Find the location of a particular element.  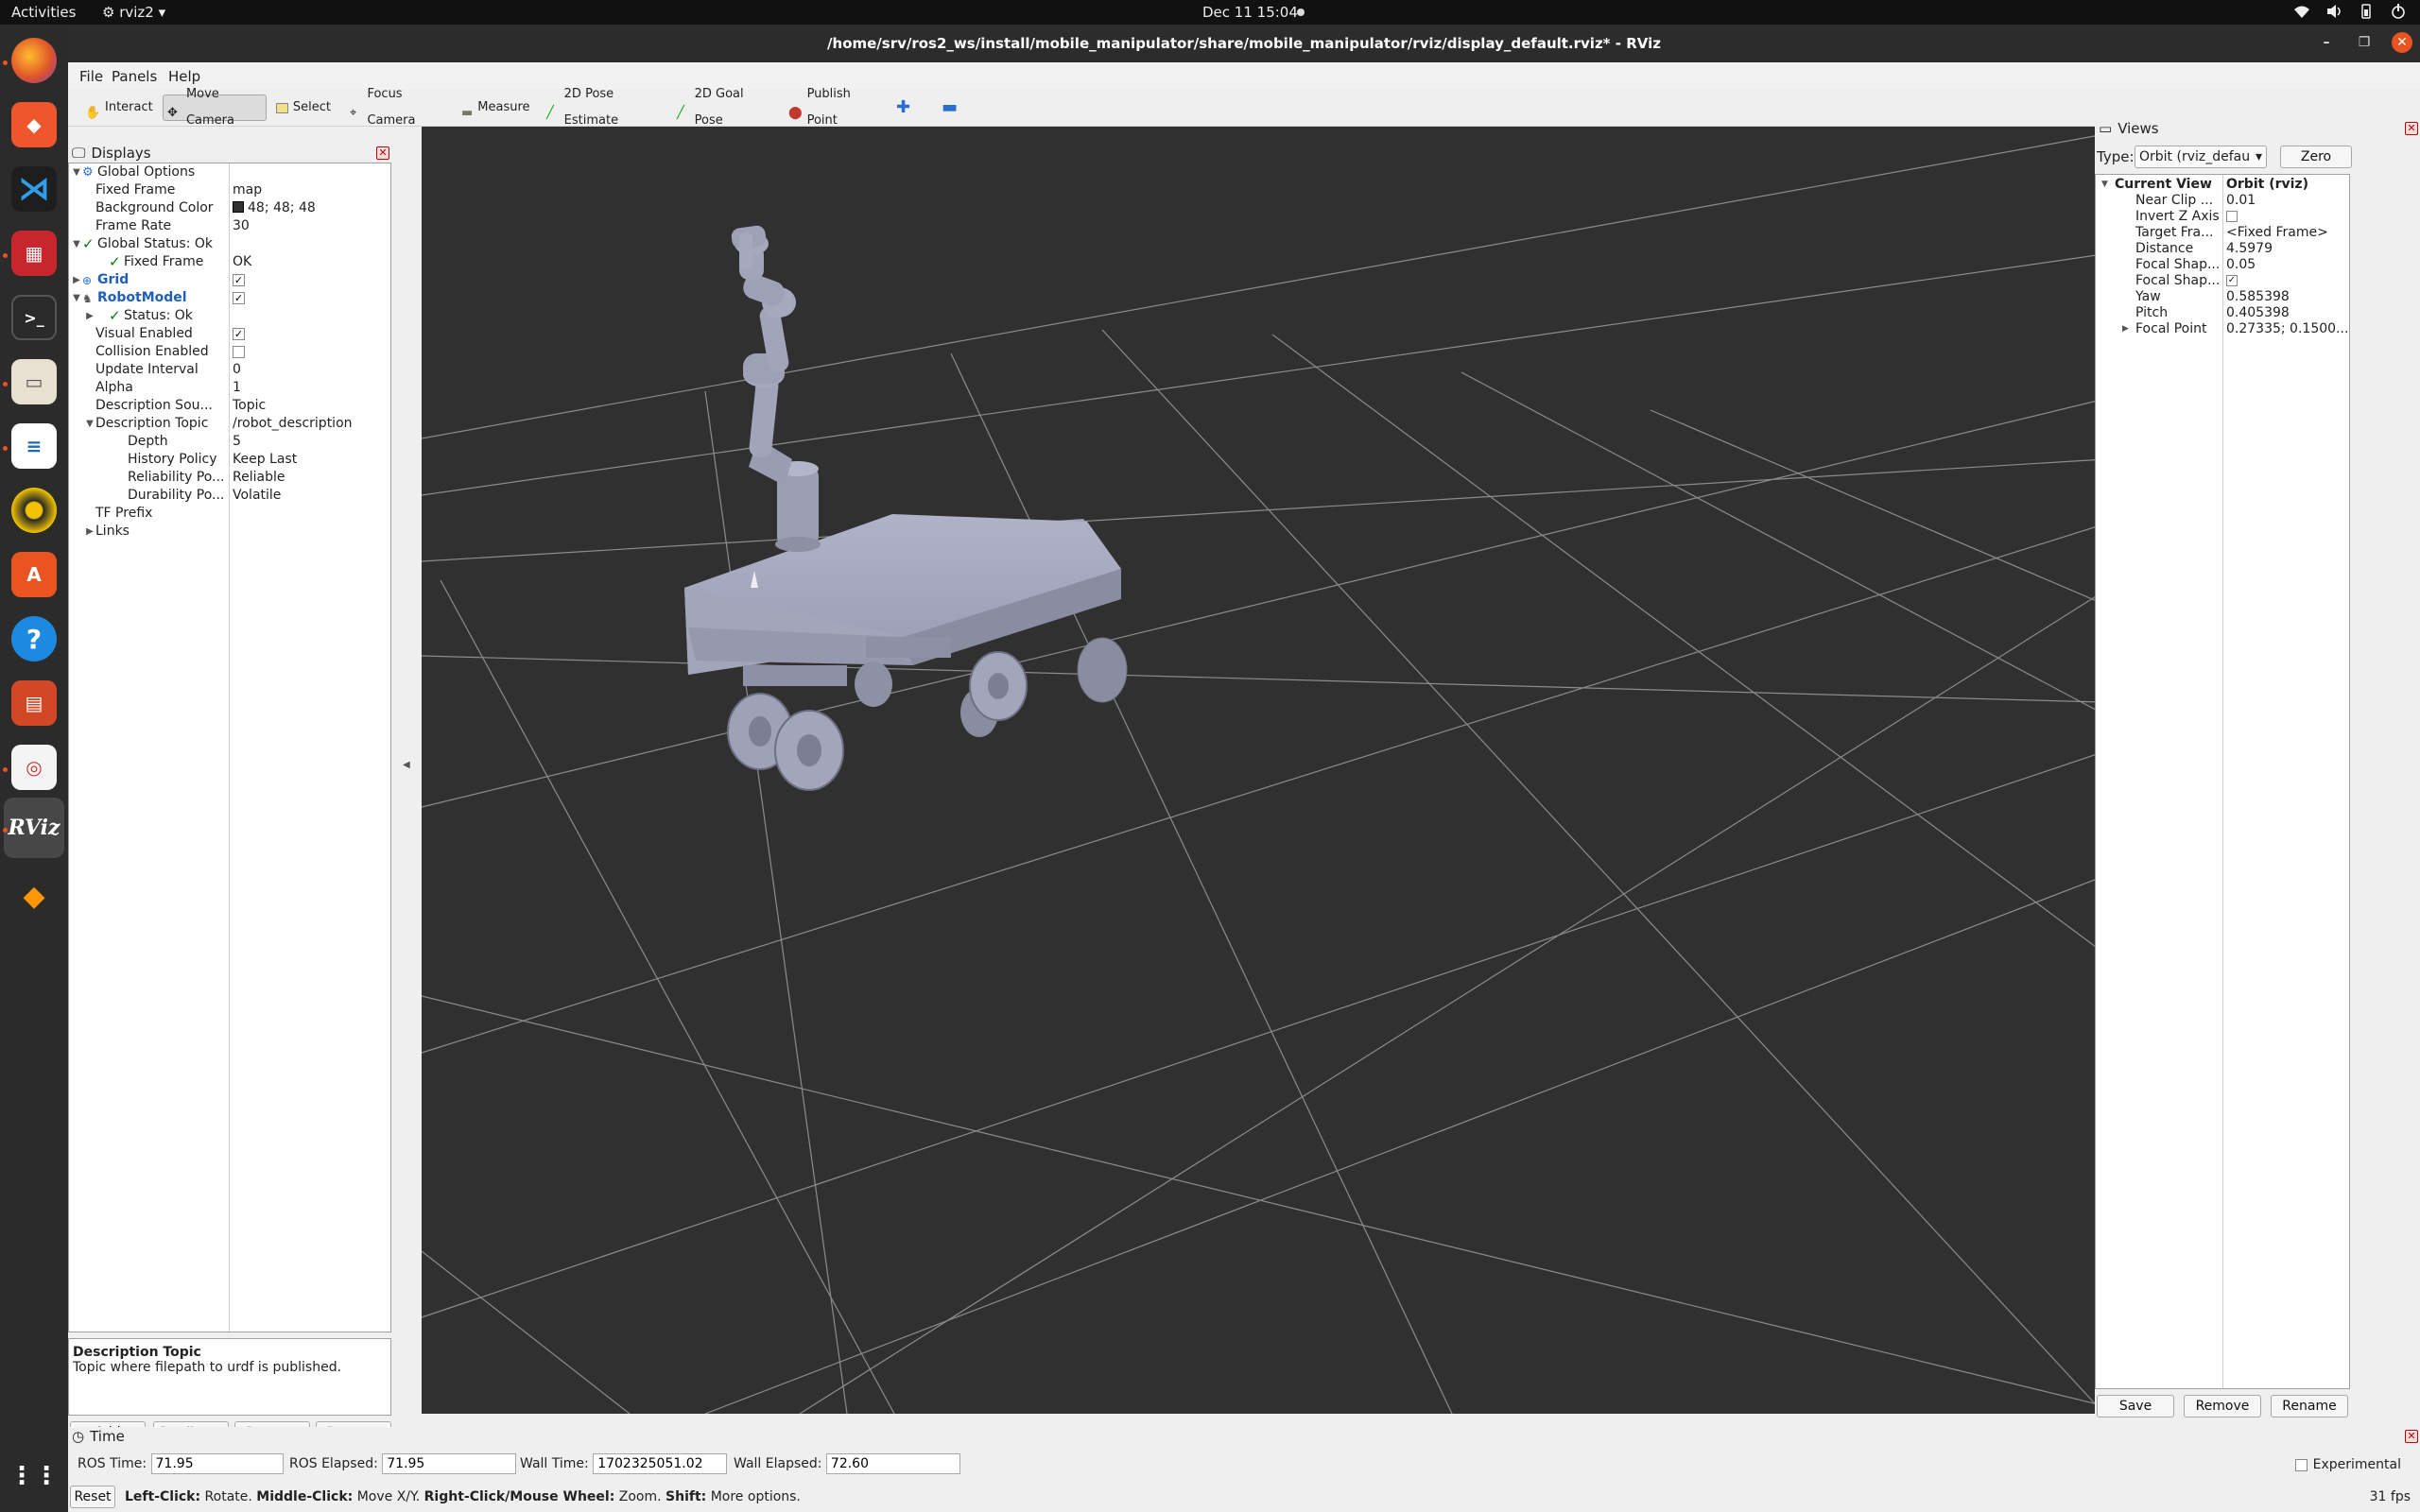

tree-row-global-options: ▼ ⚙ Global Options is located at coordinates (229, 172).